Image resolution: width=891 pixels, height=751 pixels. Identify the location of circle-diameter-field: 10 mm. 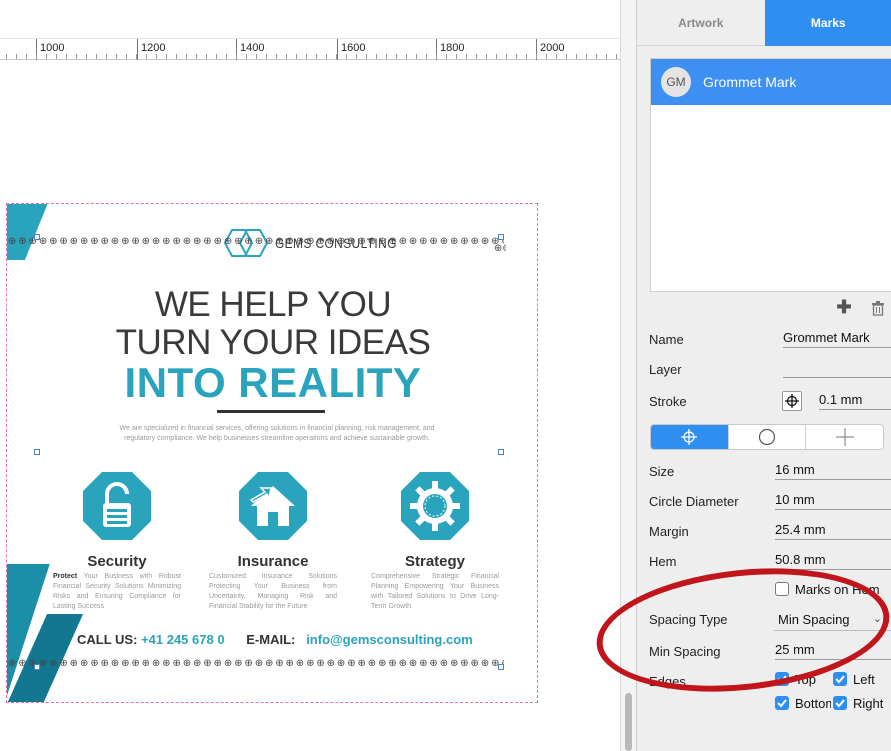
(833, 501).